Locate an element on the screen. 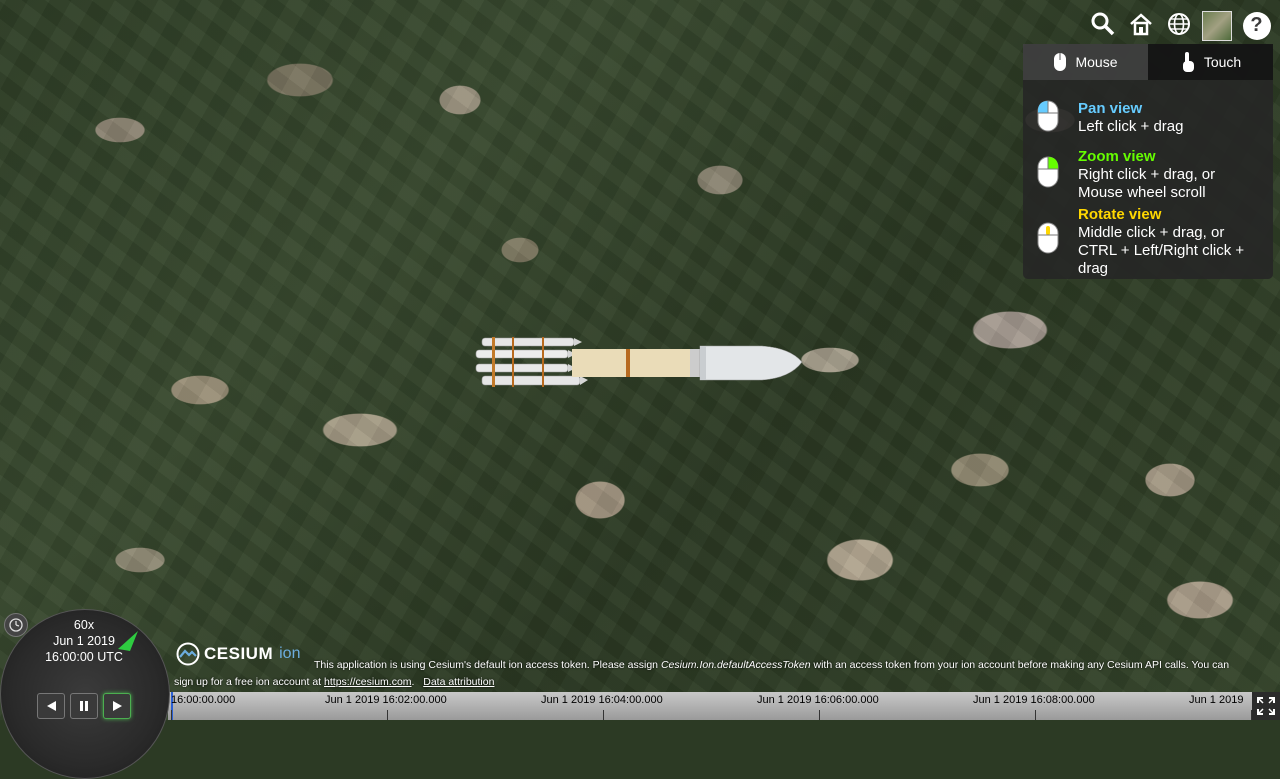 The width and height of the screenshot is (1280, 779). notice-end: . is located at coordinates (413, 682).